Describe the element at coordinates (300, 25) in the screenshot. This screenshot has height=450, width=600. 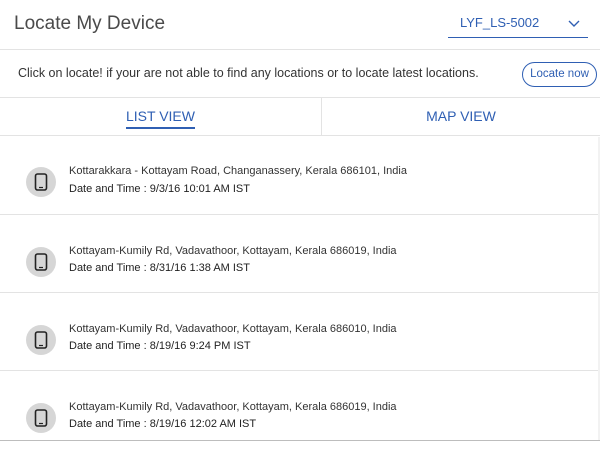
I see `header: Locate My Device LYF_LS-5002` at that location.